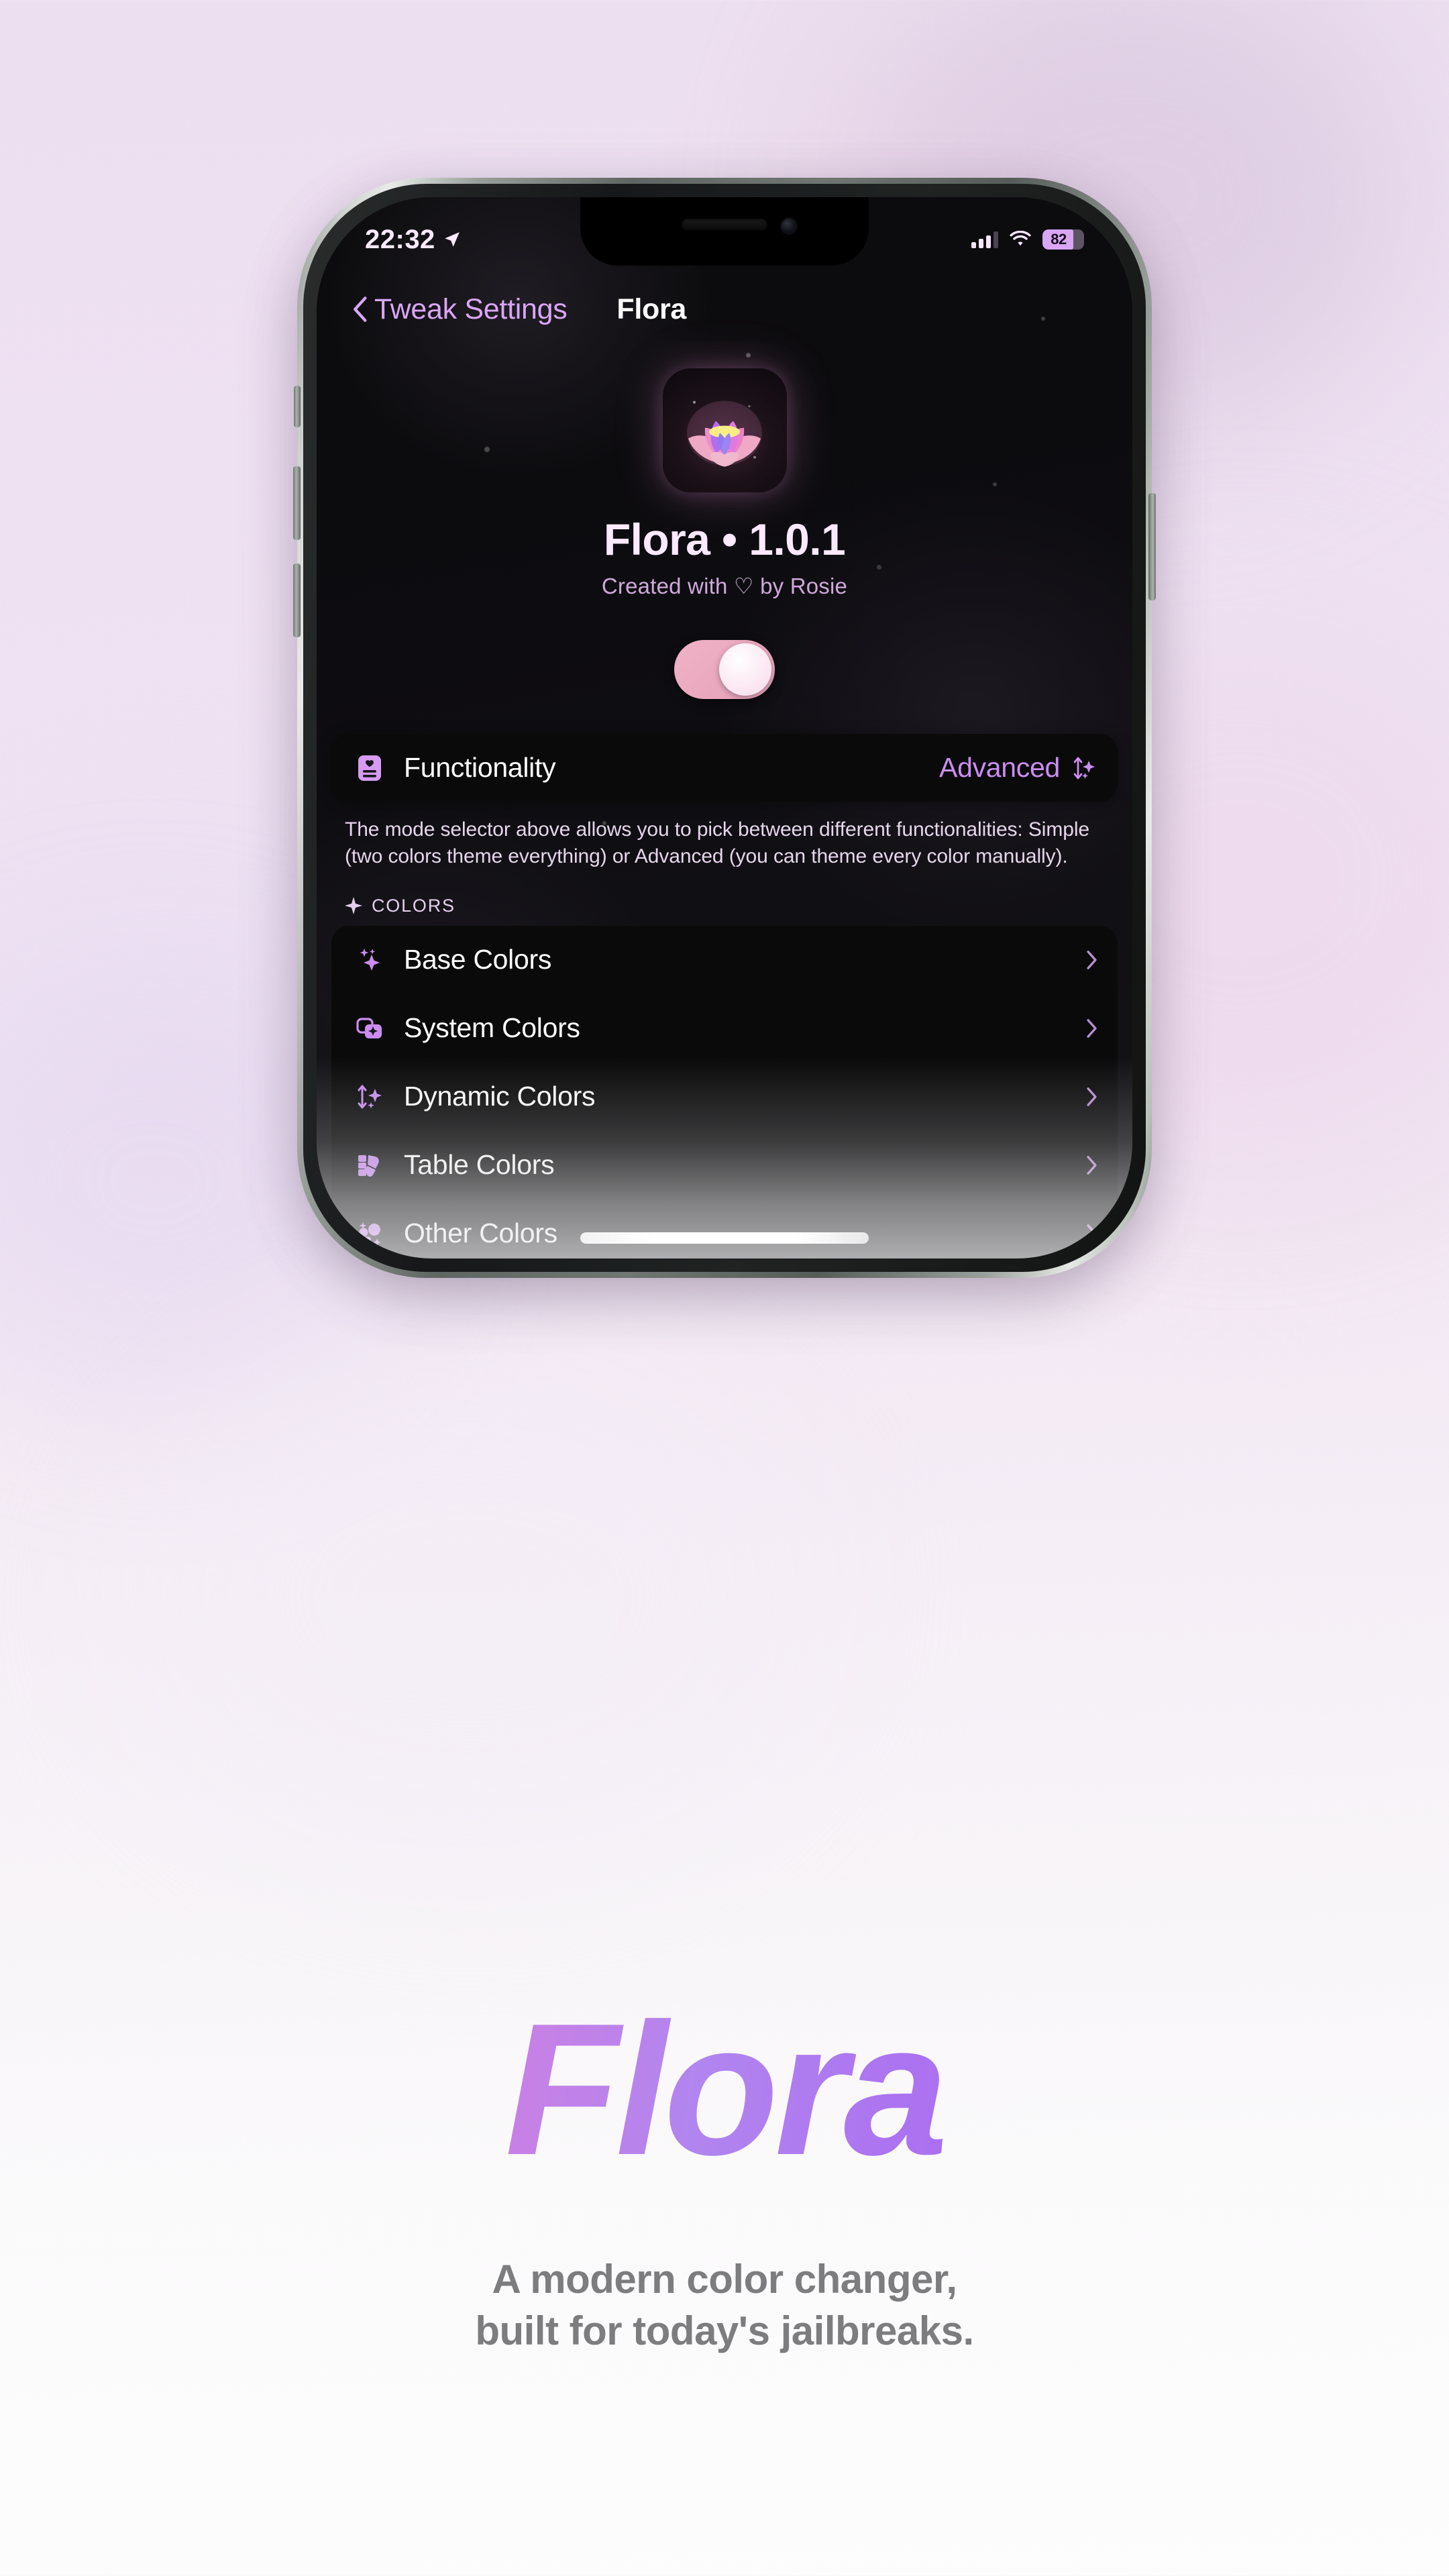 The height and width of the screenshot is (2576, 1449). What do you see at coordinates (724, 309) in the screenshot?
I see `navigation-bar: Tweak Settings Flora` at bounding box center [724, 309].